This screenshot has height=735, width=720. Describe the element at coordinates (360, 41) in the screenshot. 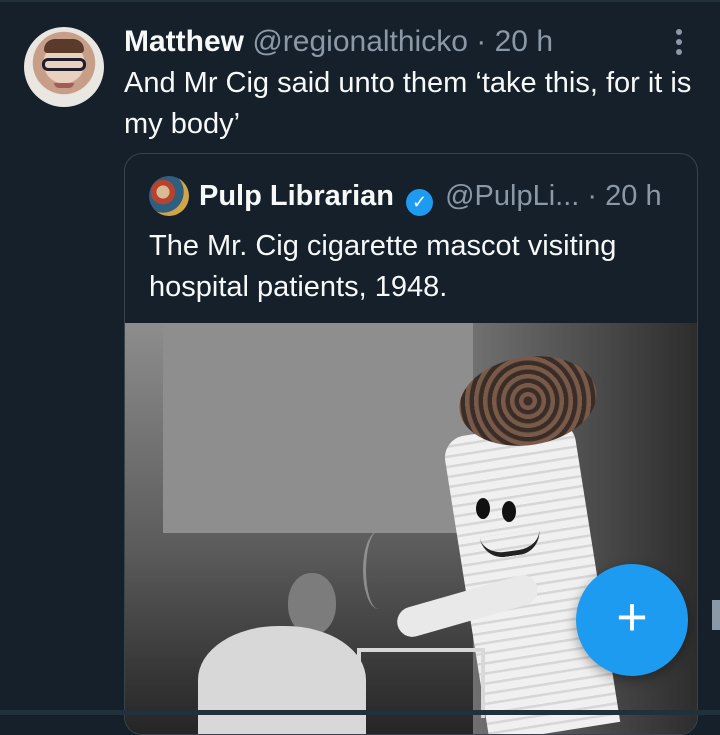

I see `author-handle: @regionalthicko` at that location.